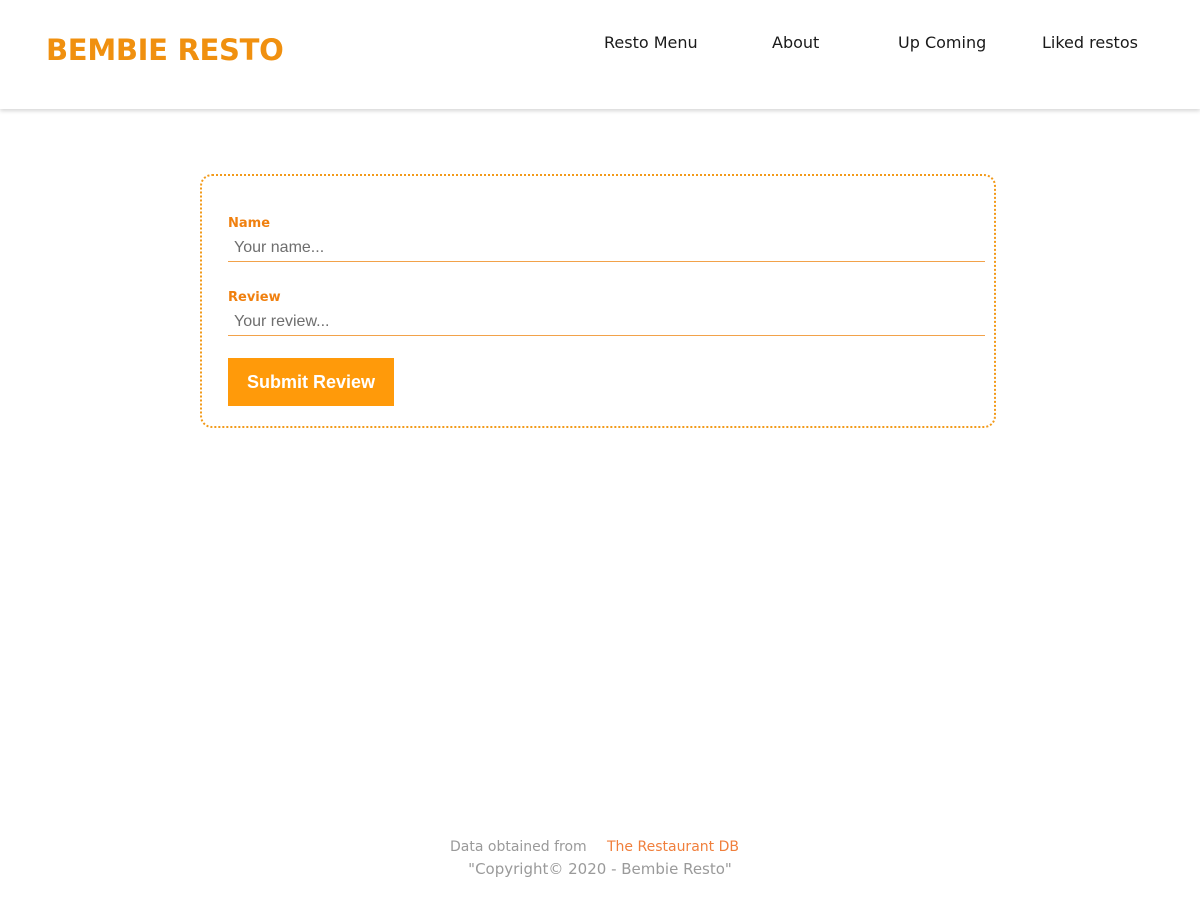 Image resolution: width=1200 pixels, height=900 pixels. What do you see at coordinates (600, 45) in the screenshot?
I see `main-nav: Resto Menu About Up Coming Liked restos` at bounding box center [600, 45].